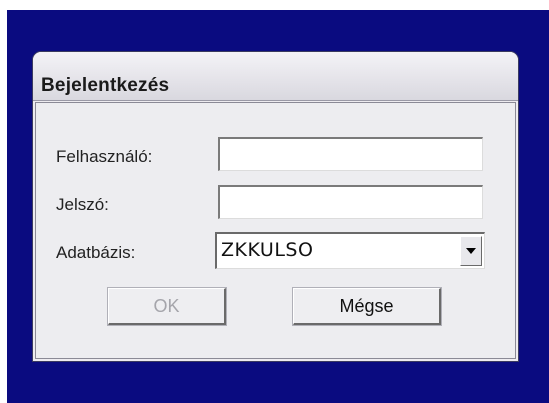 Image resolution: width=549 pixels, height=403 pixels. Describe the element at coordinates (367, 306) in the screenshot. I see `cancel-button: Mégse` at that location.